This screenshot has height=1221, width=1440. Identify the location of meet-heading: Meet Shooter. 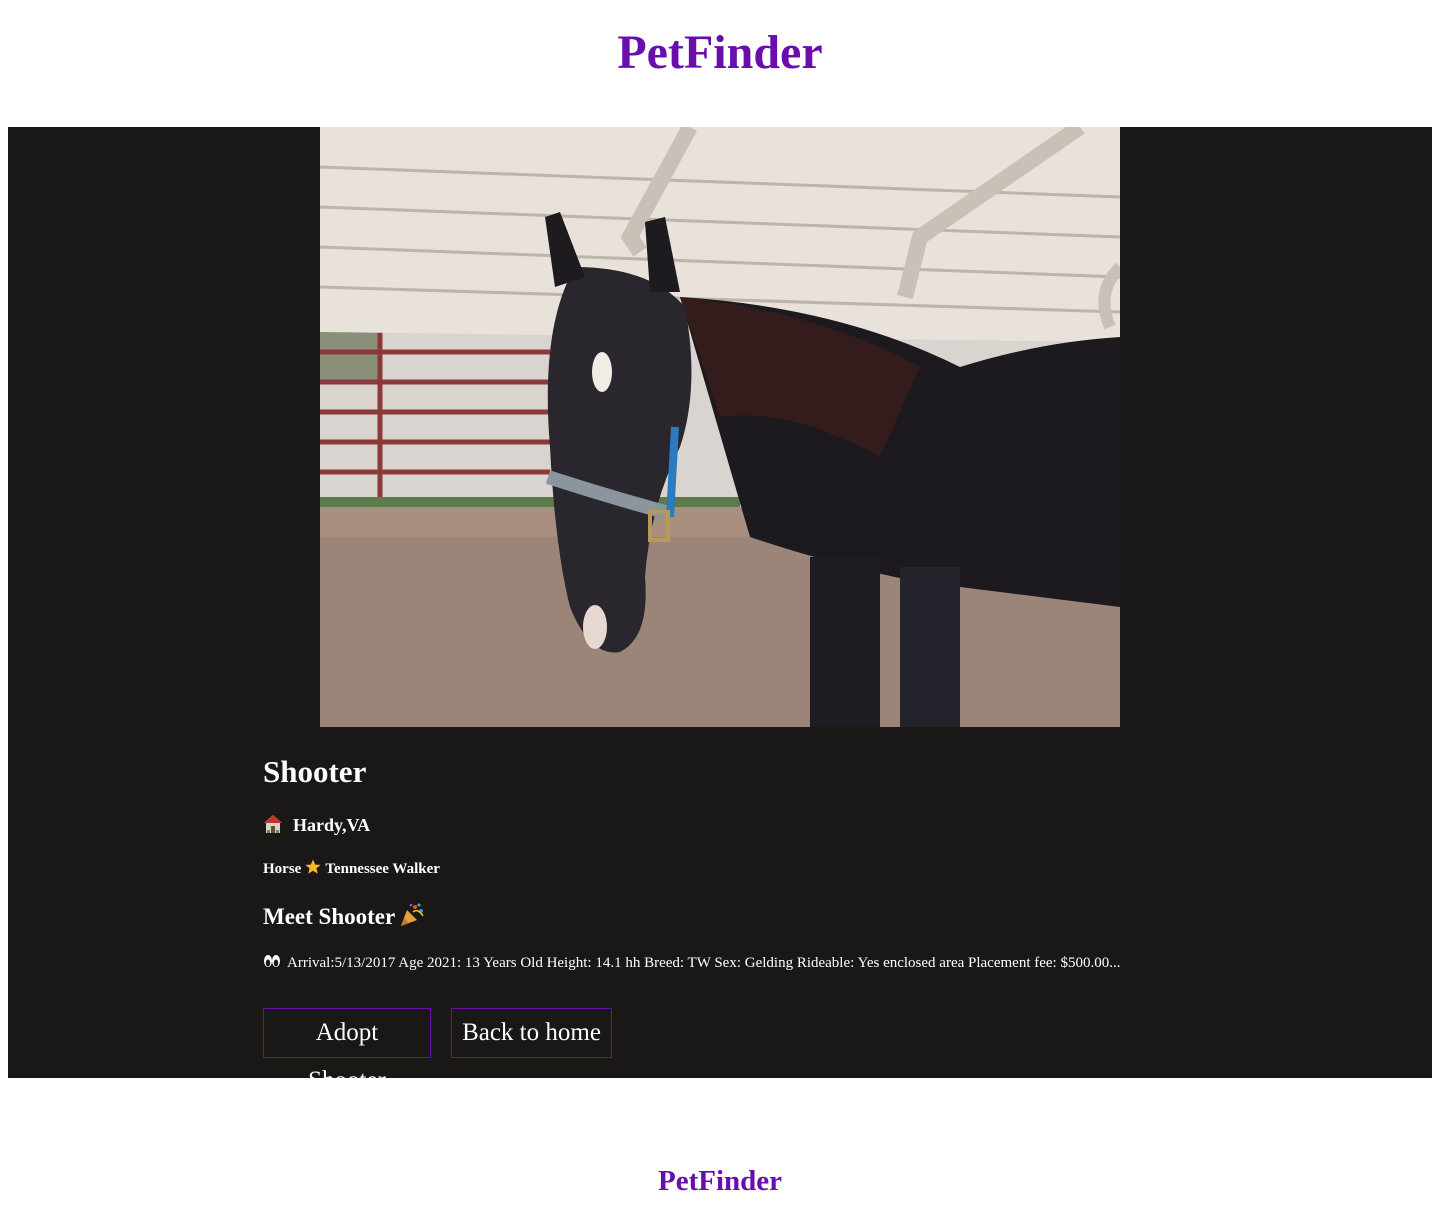
(344, 917).